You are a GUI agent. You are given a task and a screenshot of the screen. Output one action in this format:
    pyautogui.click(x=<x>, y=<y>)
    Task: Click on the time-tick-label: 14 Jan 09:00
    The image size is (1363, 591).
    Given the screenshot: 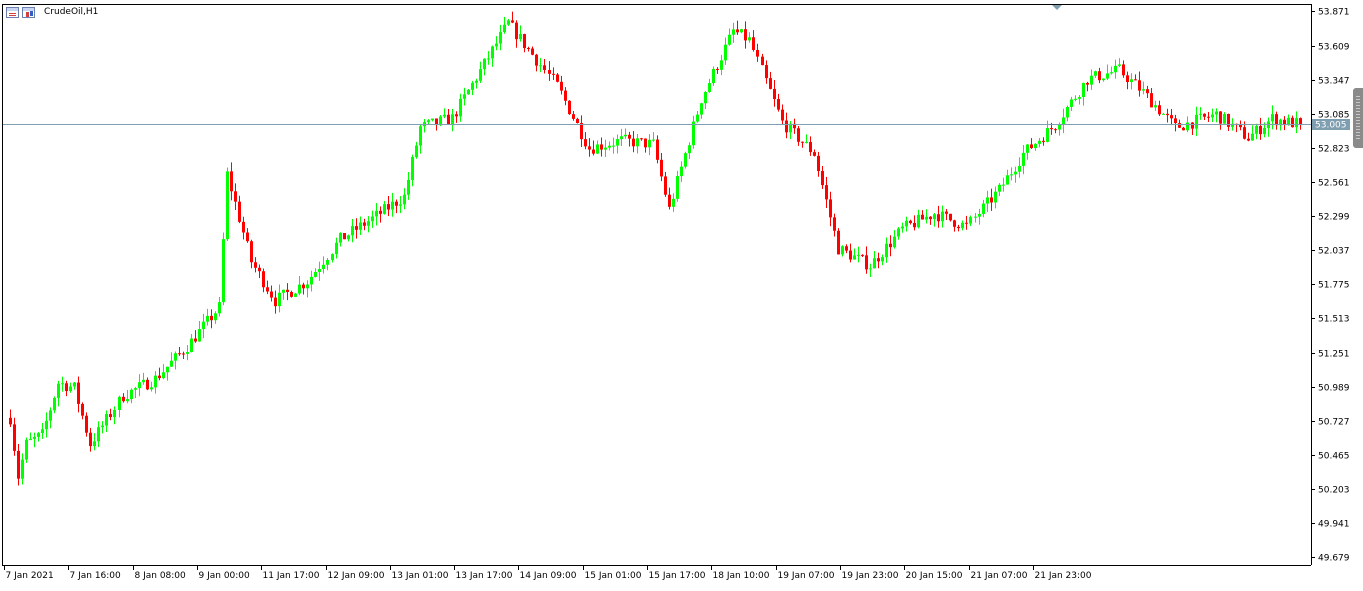 What is the action you would take?
    pyautogui.click(x=548, y=576)
    